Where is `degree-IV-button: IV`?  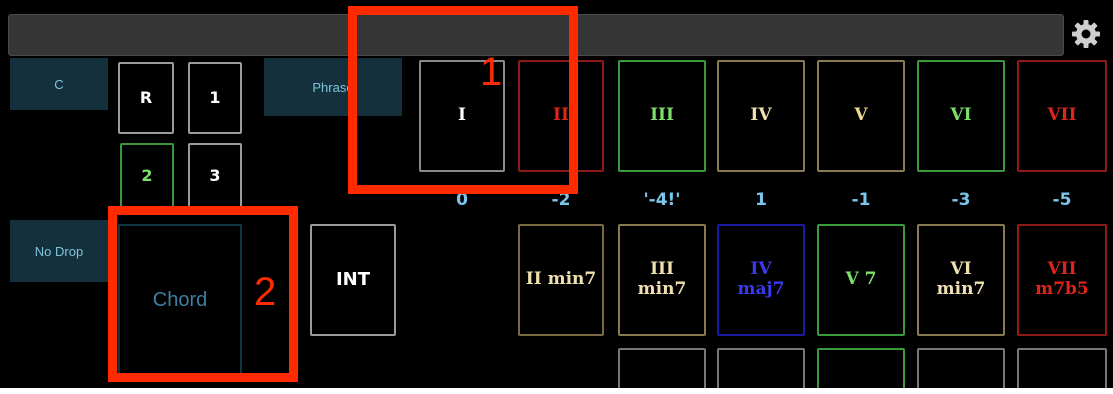
degree-IV-button: IV is located at coordinates (761, 116).